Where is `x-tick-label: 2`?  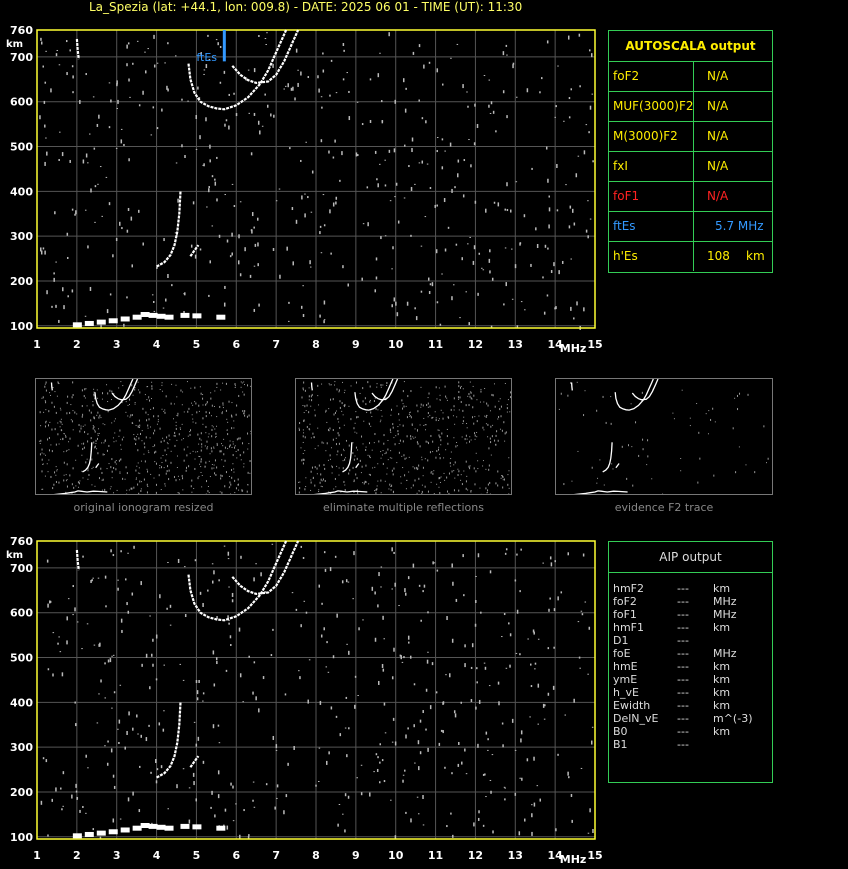 x-tick-label: 2 is located at coordinates (77, 855).